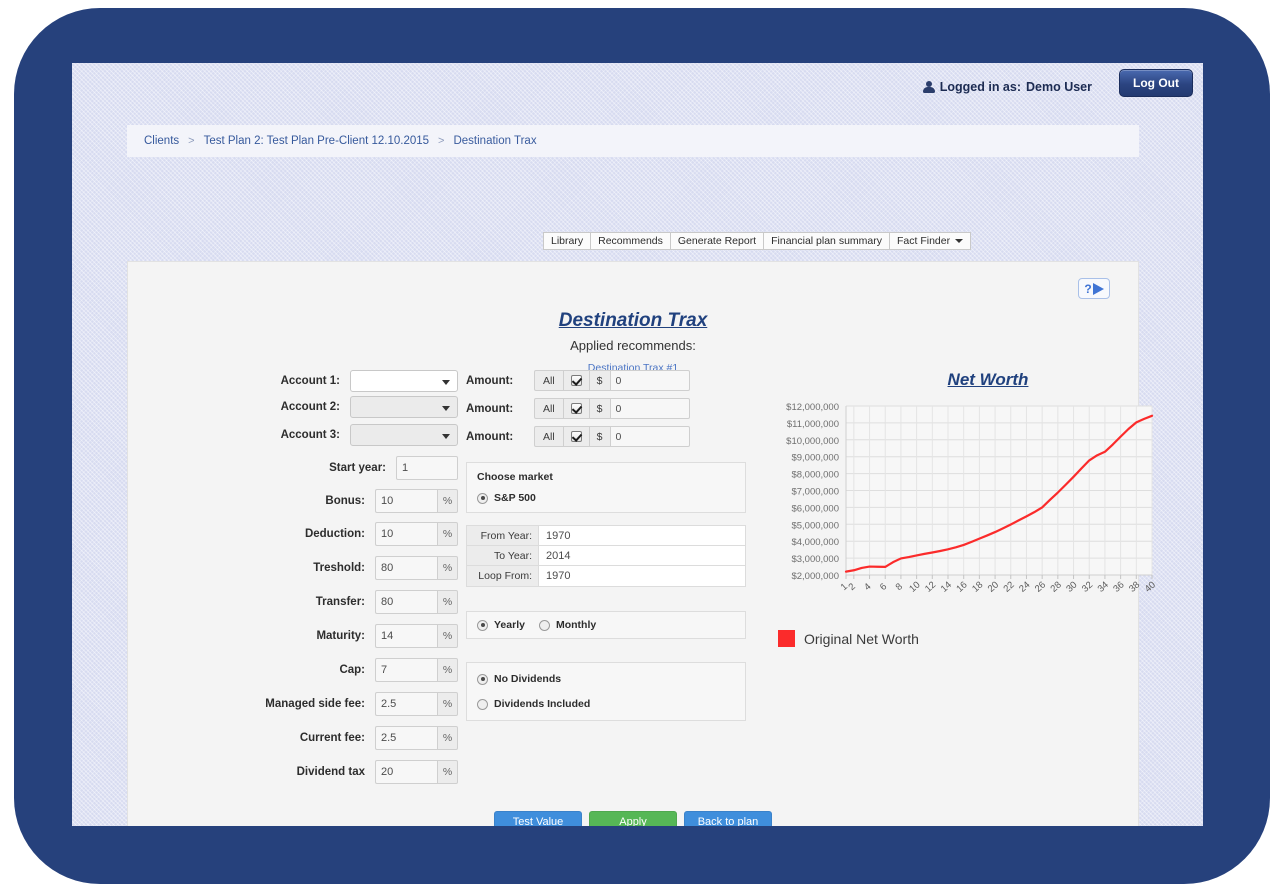  I want to click on amount-2-currency-symbol: $, so click(599, 408).